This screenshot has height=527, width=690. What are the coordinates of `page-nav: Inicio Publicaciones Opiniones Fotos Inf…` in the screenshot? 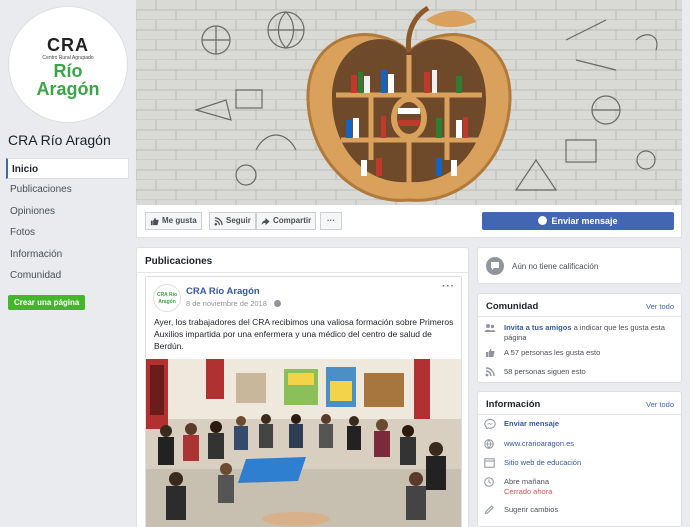 It's located at (67, 222).